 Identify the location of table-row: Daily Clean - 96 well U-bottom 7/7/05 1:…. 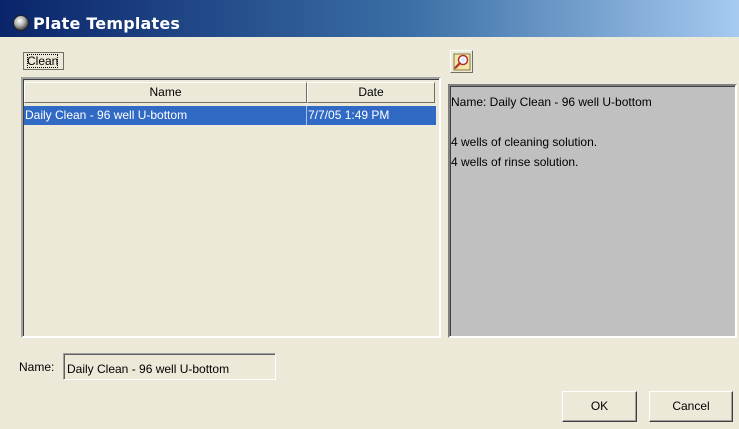
(230, 115).